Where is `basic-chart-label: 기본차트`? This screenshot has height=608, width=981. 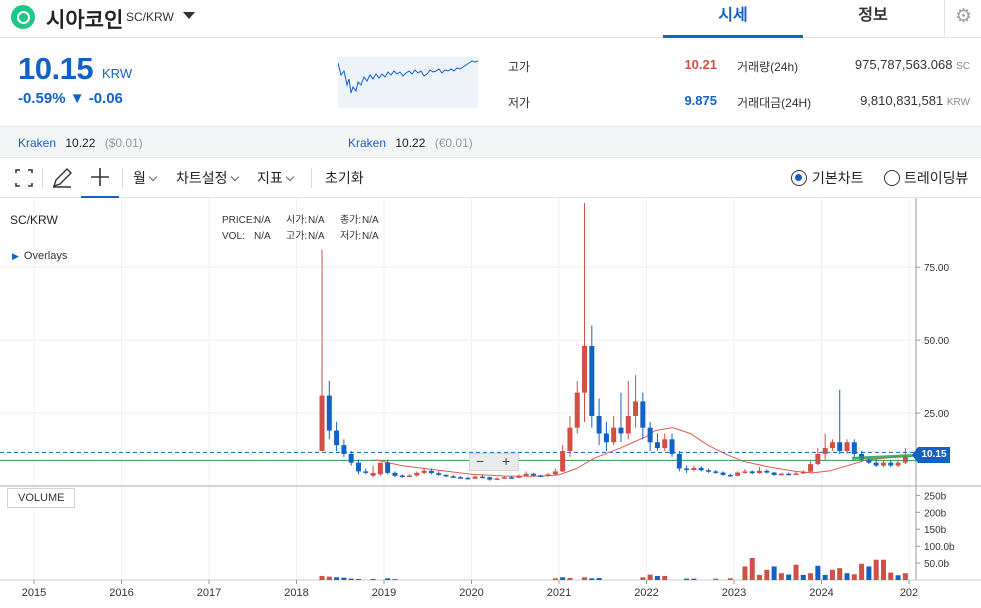 basic-chart-label: 기본차트 is located at coordinates (838, 178).